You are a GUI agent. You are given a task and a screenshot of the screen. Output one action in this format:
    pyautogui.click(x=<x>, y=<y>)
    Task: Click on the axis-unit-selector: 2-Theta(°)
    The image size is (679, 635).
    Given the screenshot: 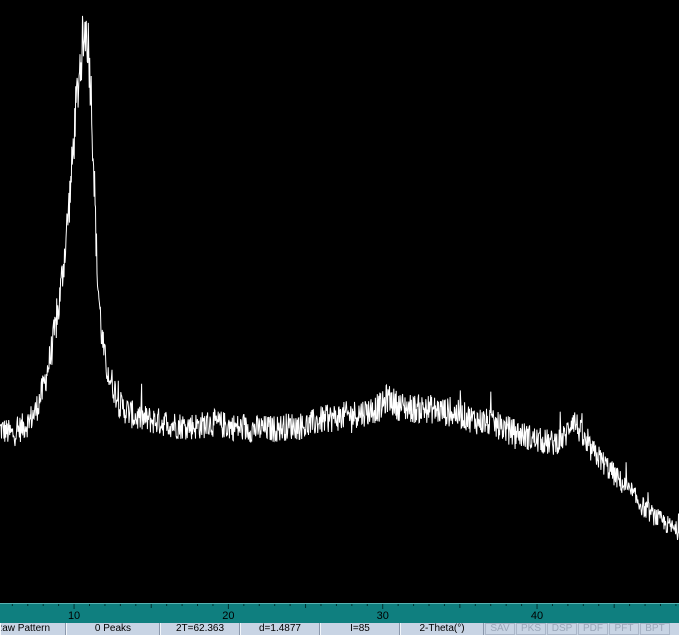 What is the action you would take?
    pyautogui.click(x=442, y=629)
    